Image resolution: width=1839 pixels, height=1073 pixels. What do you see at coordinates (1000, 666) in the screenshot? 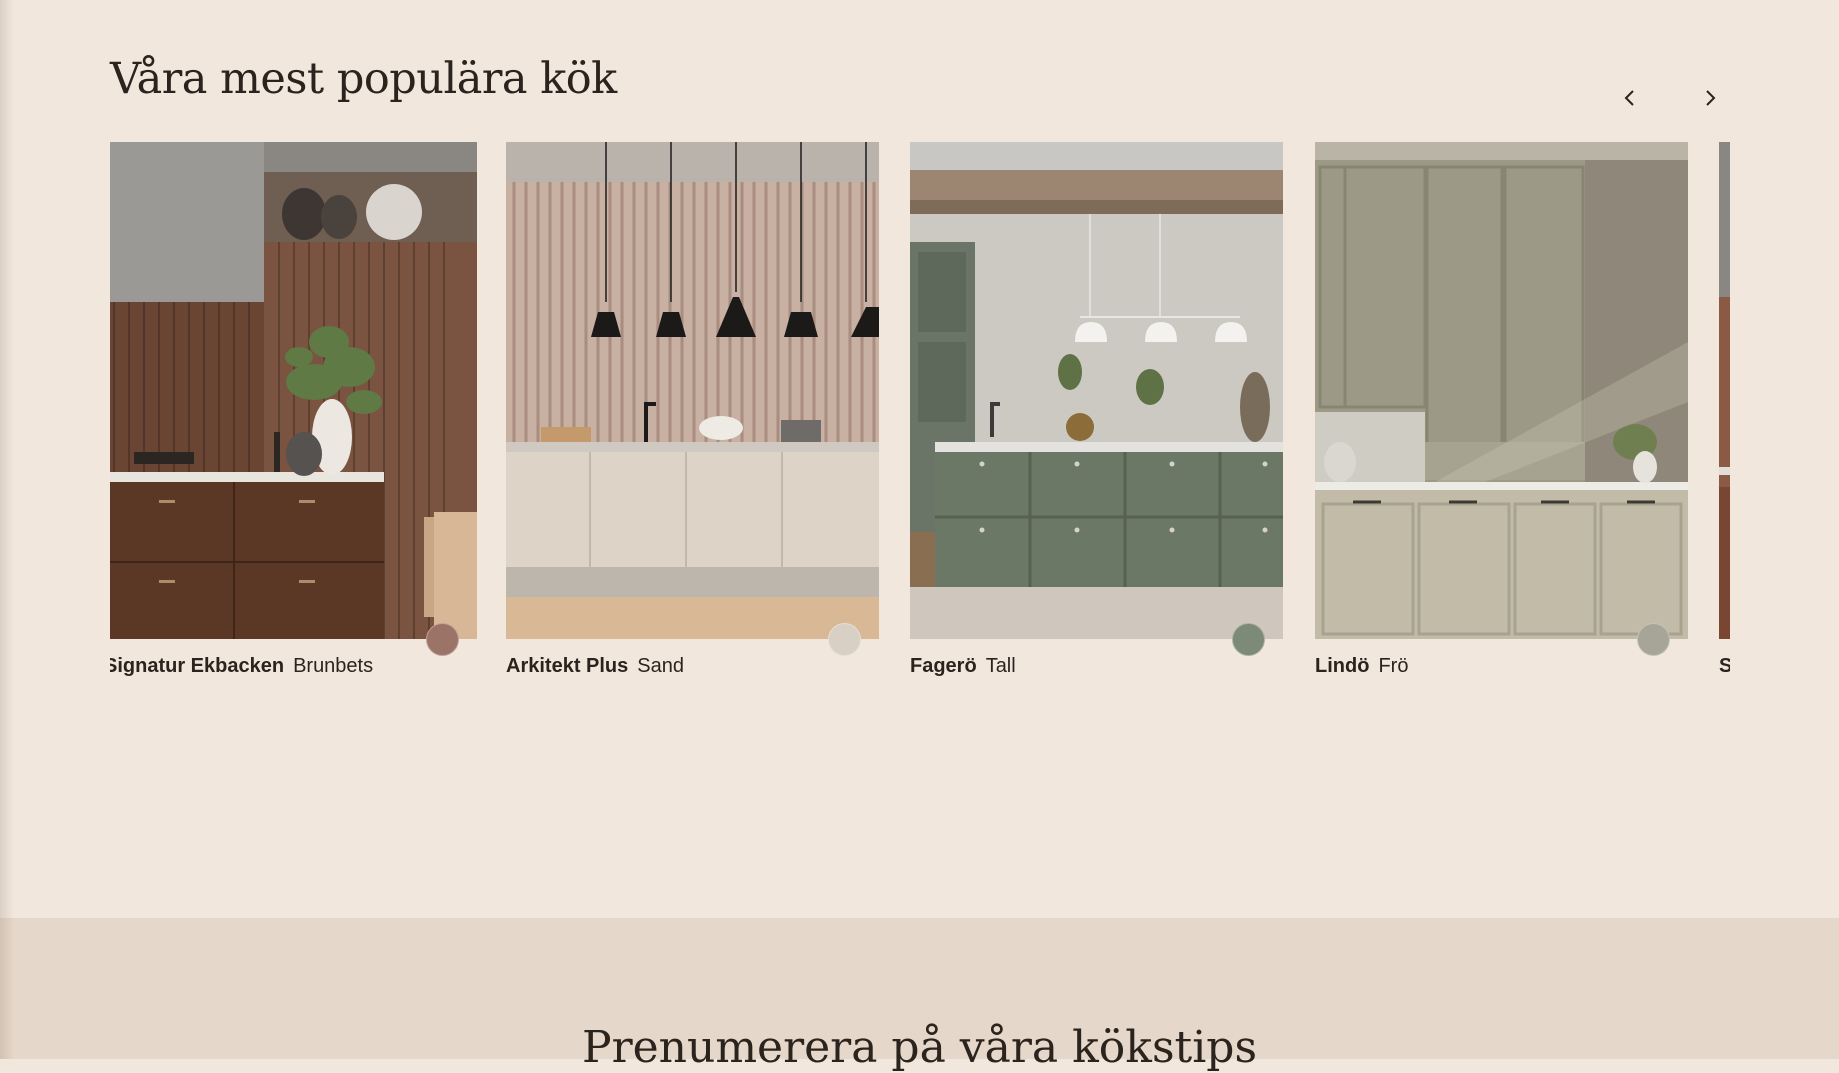
I see `kitchen-color-name: Tall` at bounding box center [1000, 666].